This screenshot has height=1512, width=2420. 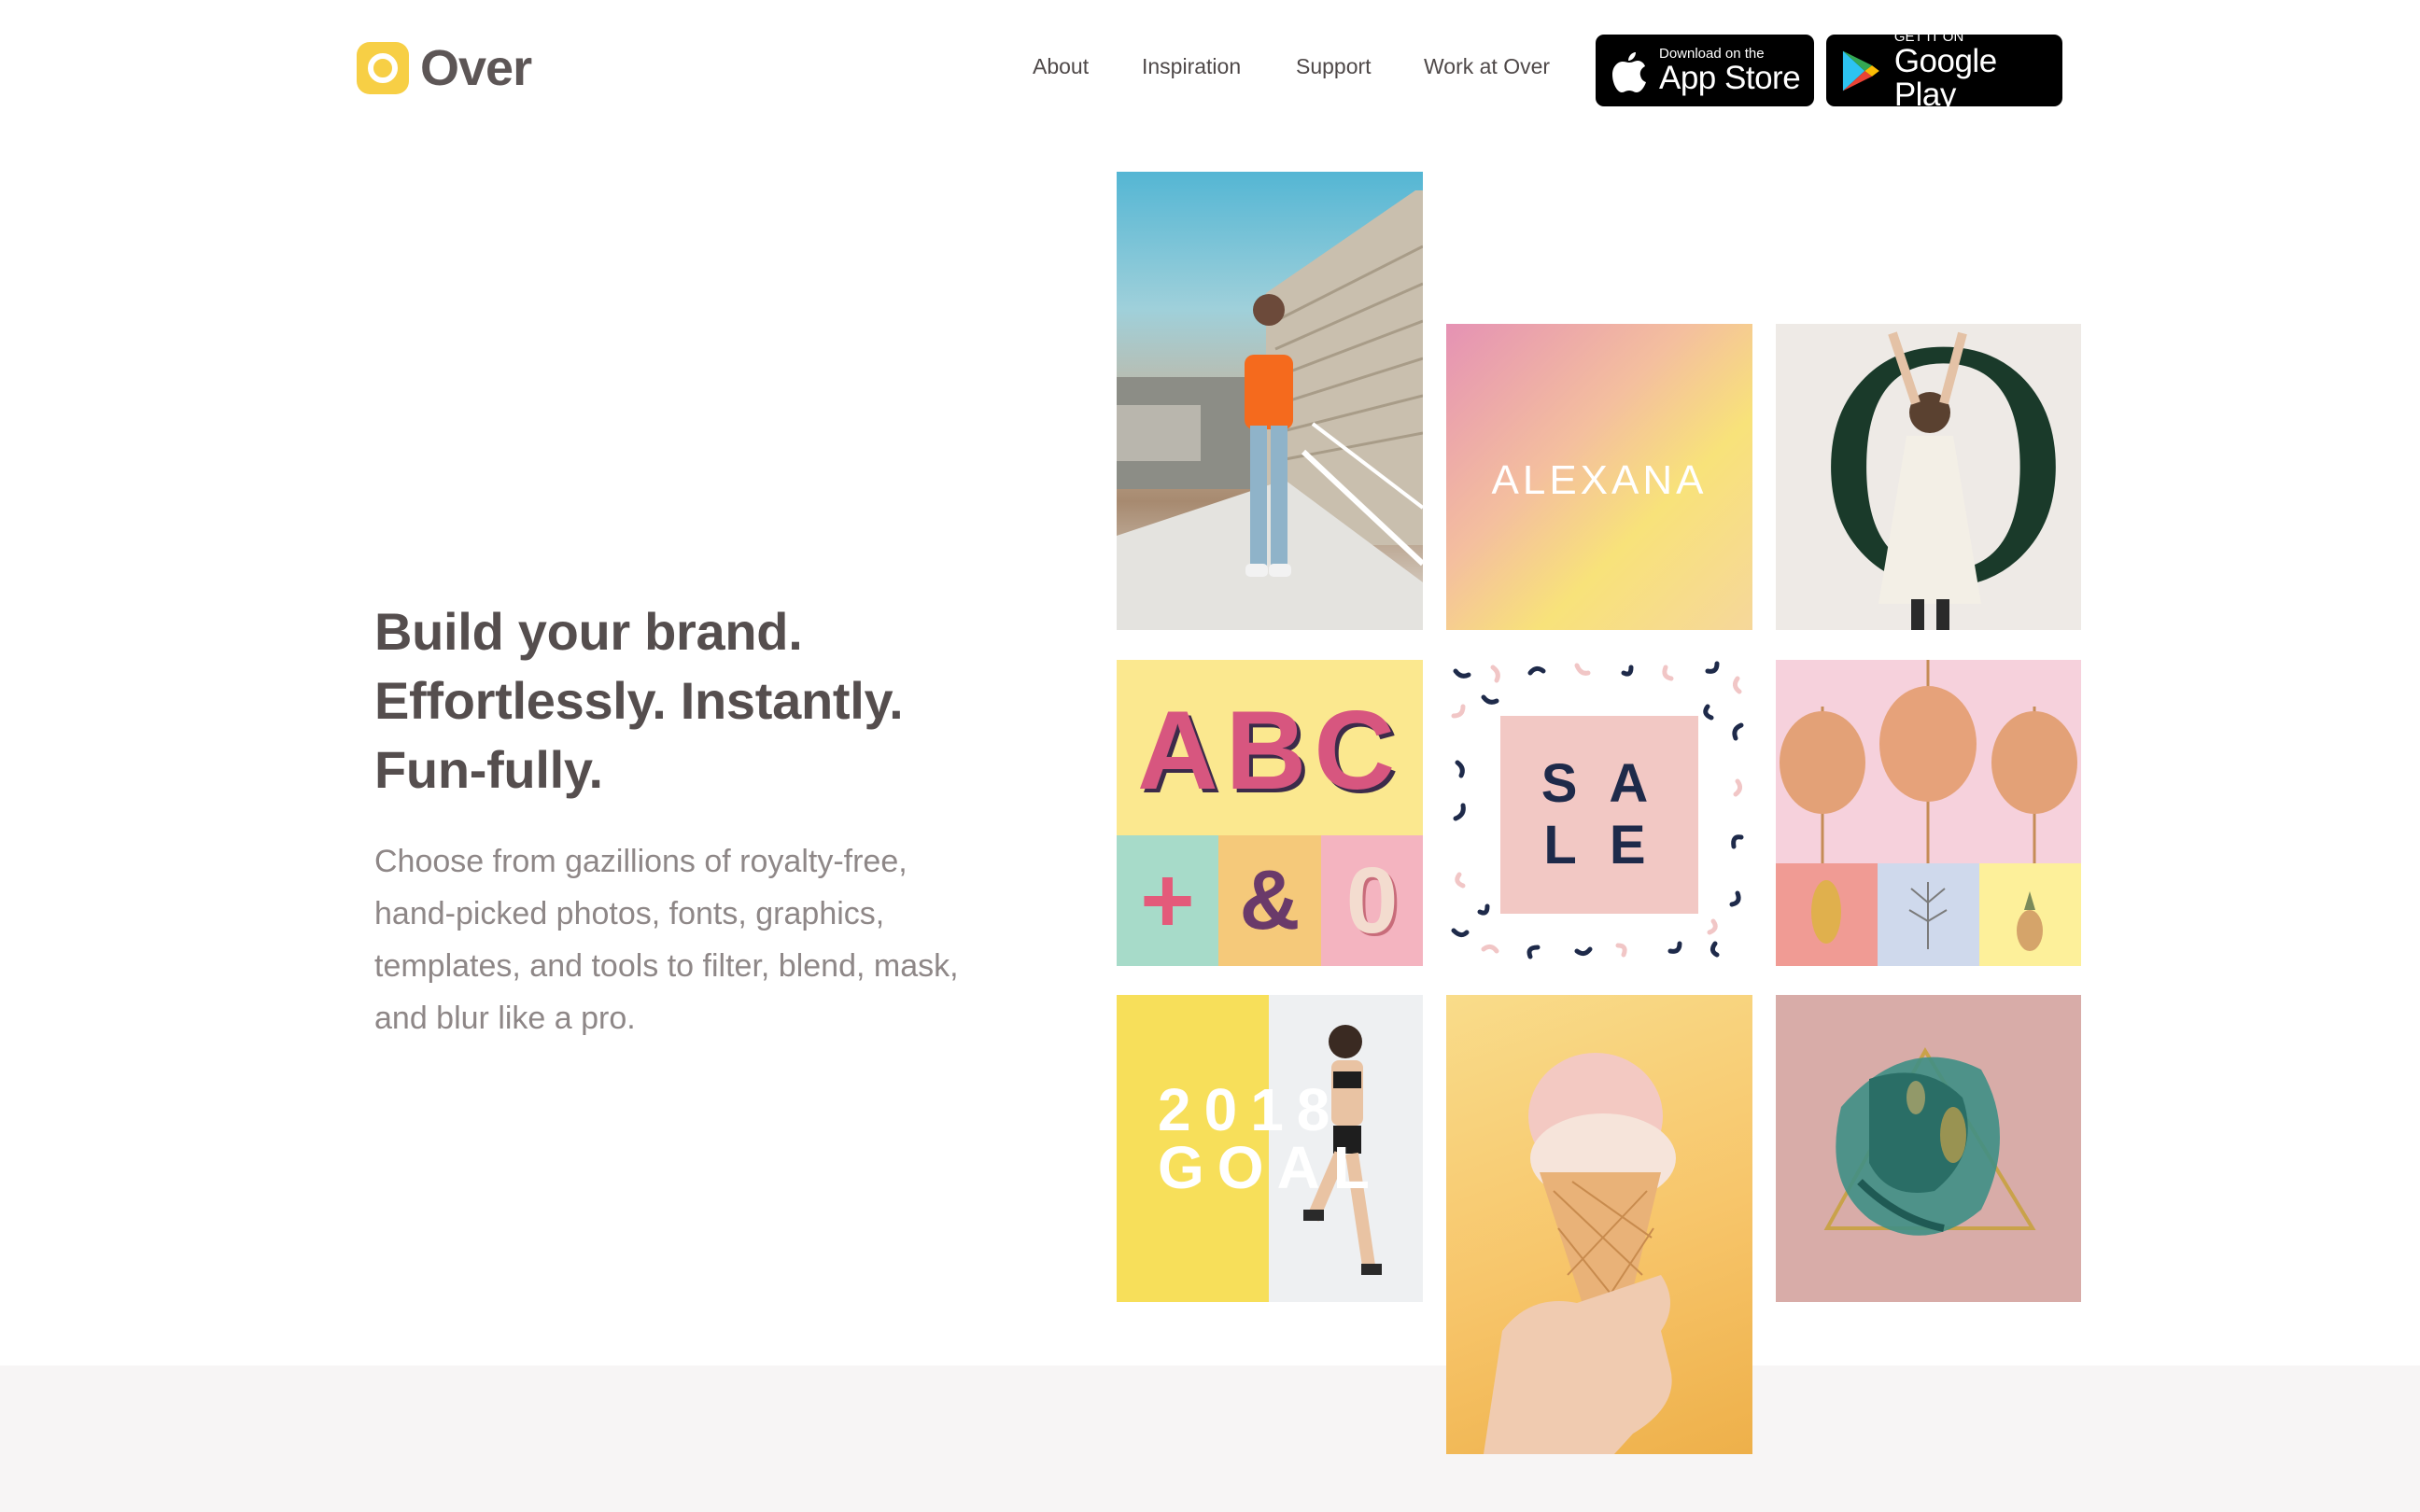 I want to click on tile-2018-goal: 2018 GOAL, so click(x=1270, y=1148).